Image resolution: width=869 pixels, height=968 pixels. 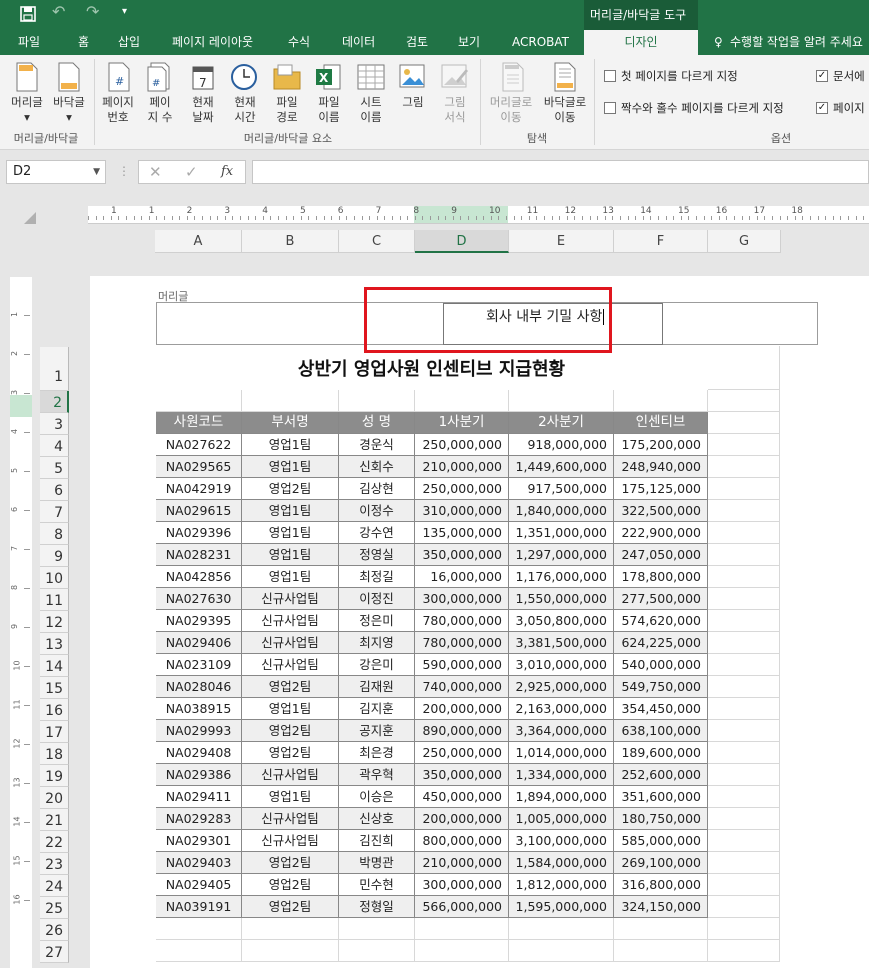 What do you see at coordinates (561, 885) in the screenshot?
I see `table-cell: 1,812,000,000` at bounding box center [561, 885].